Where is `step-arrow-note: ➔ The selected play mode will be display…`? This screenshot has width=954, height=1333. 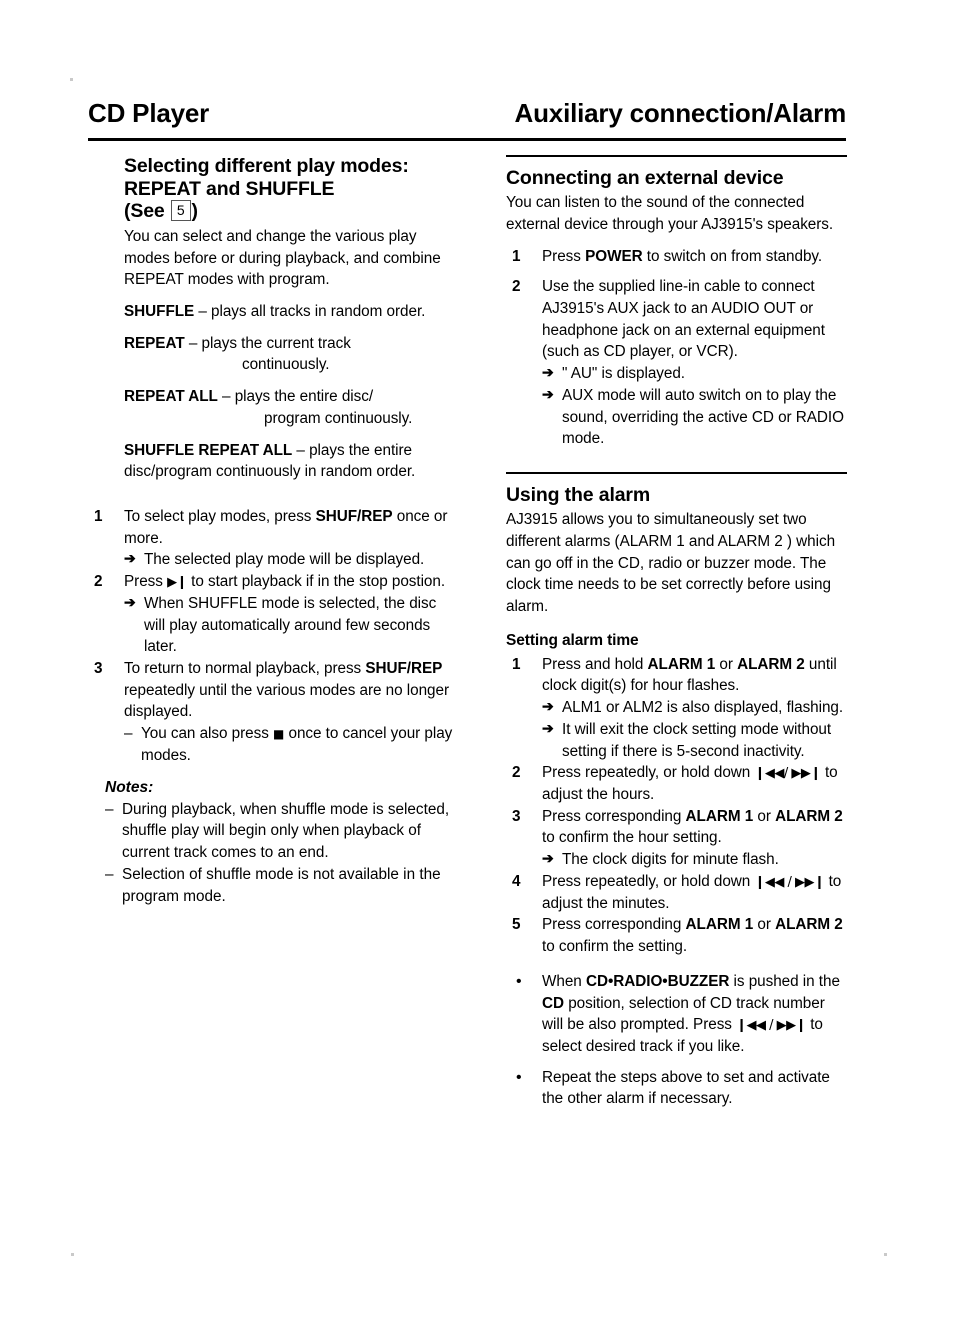 step-arrow-note: ➔ The selected play mode will be display… is located at coordinates (288, 560).